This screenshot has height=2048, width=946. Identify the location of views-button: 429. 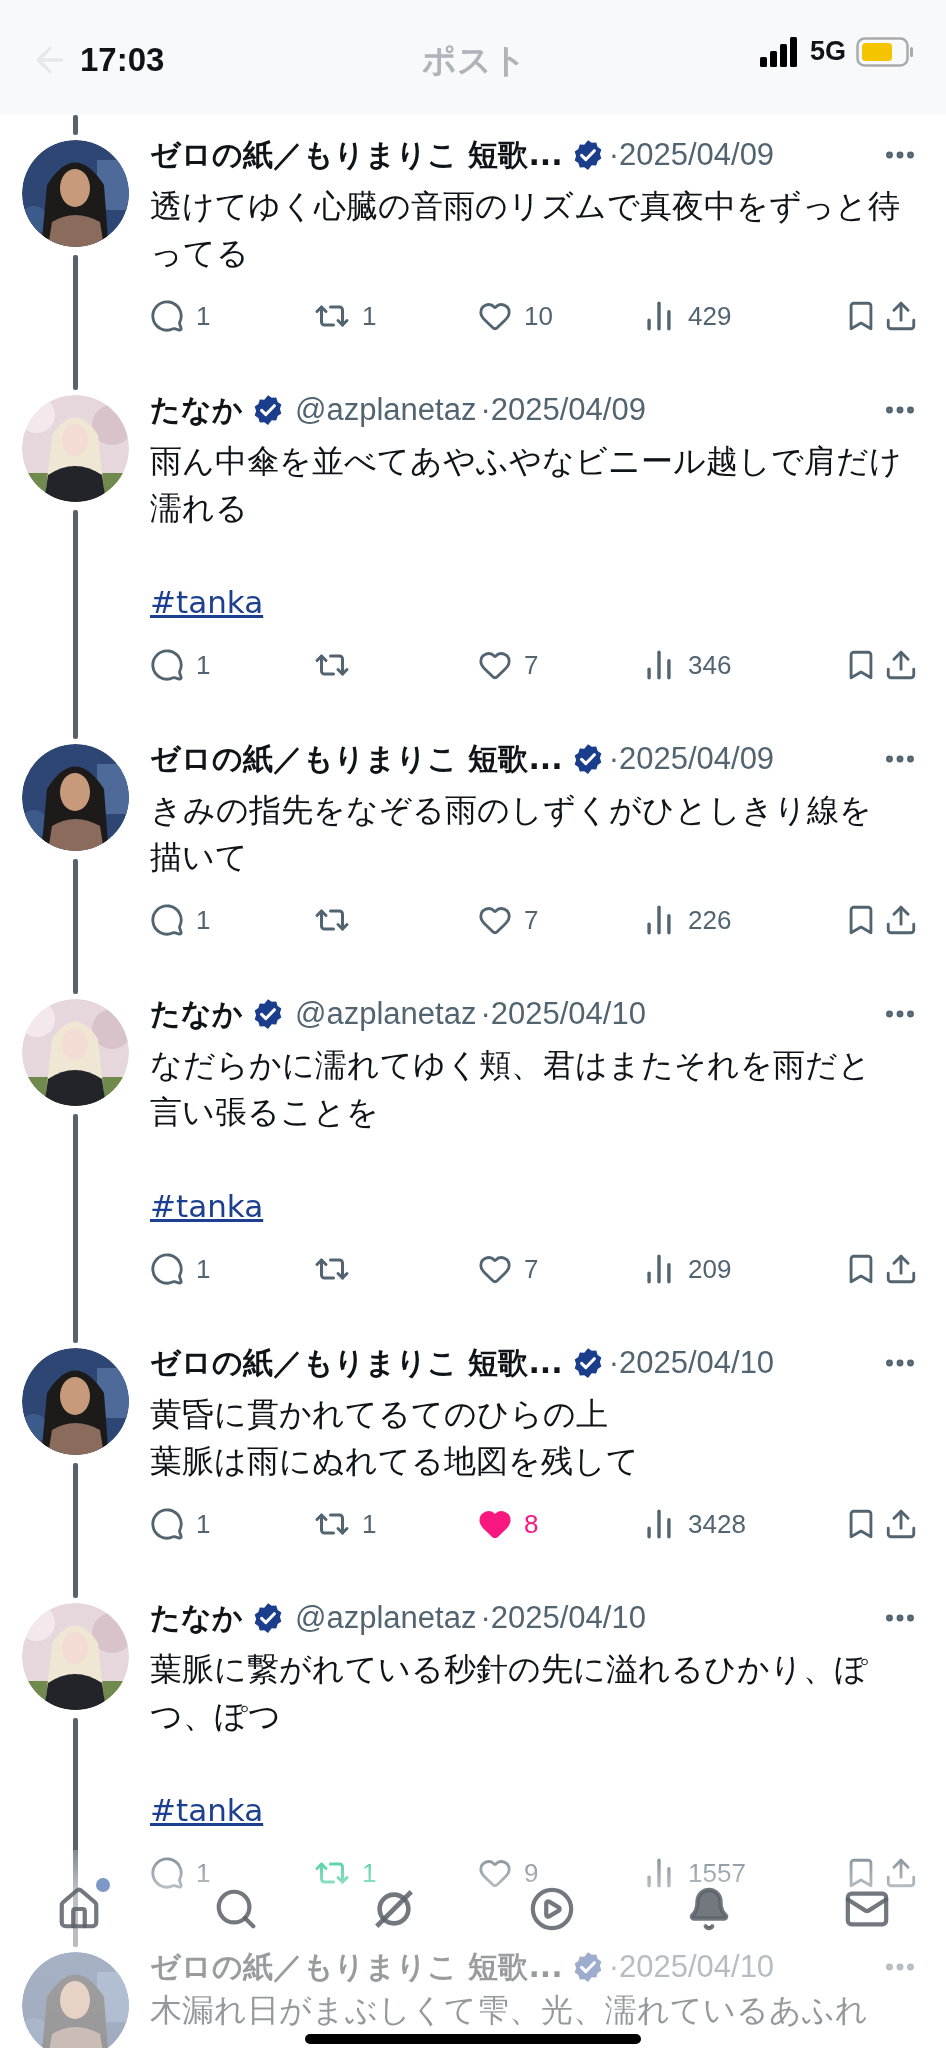
(687, 316).